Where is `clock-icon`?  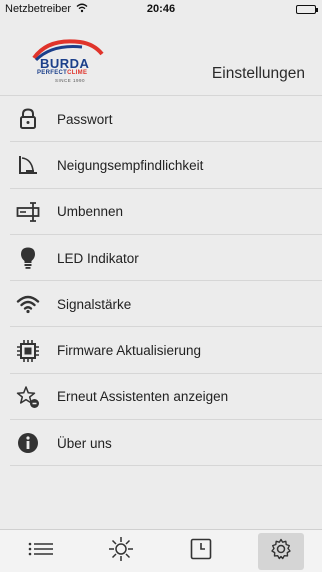 clock-icon is located at coordinates (201, 551).